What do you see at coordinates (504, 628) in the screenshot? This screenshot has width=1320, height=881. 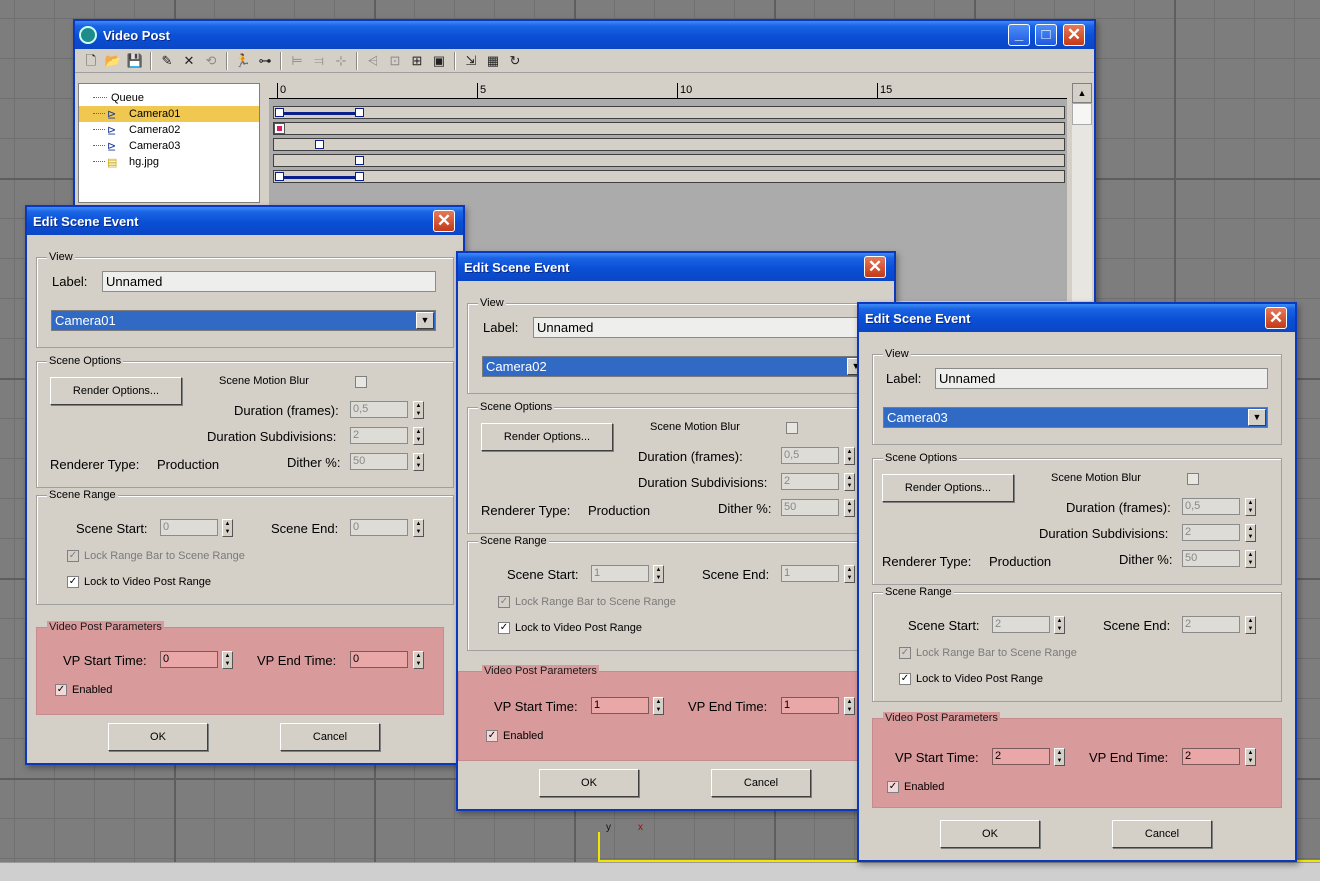 I see `lock-video-post-checkbox: ✓` at bounding box center [504, 628].